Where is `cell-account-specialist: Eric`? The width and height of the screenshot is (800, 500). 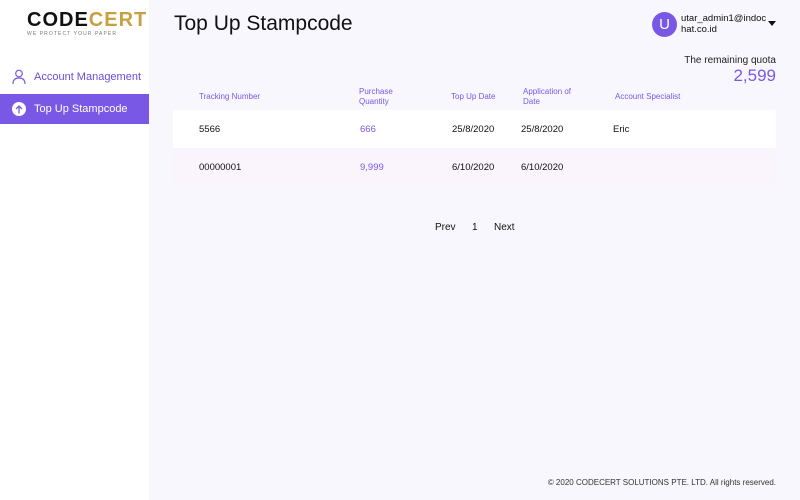 cell-account-specialist: Eric is located at coordinates (621, 129).